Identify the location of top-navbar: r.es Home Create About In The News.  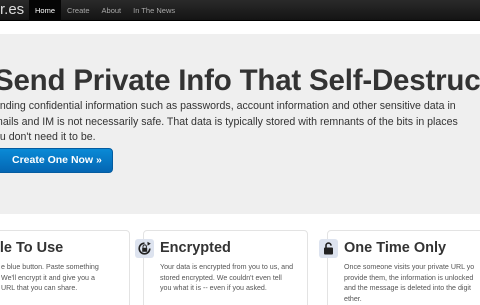
(240, 10).